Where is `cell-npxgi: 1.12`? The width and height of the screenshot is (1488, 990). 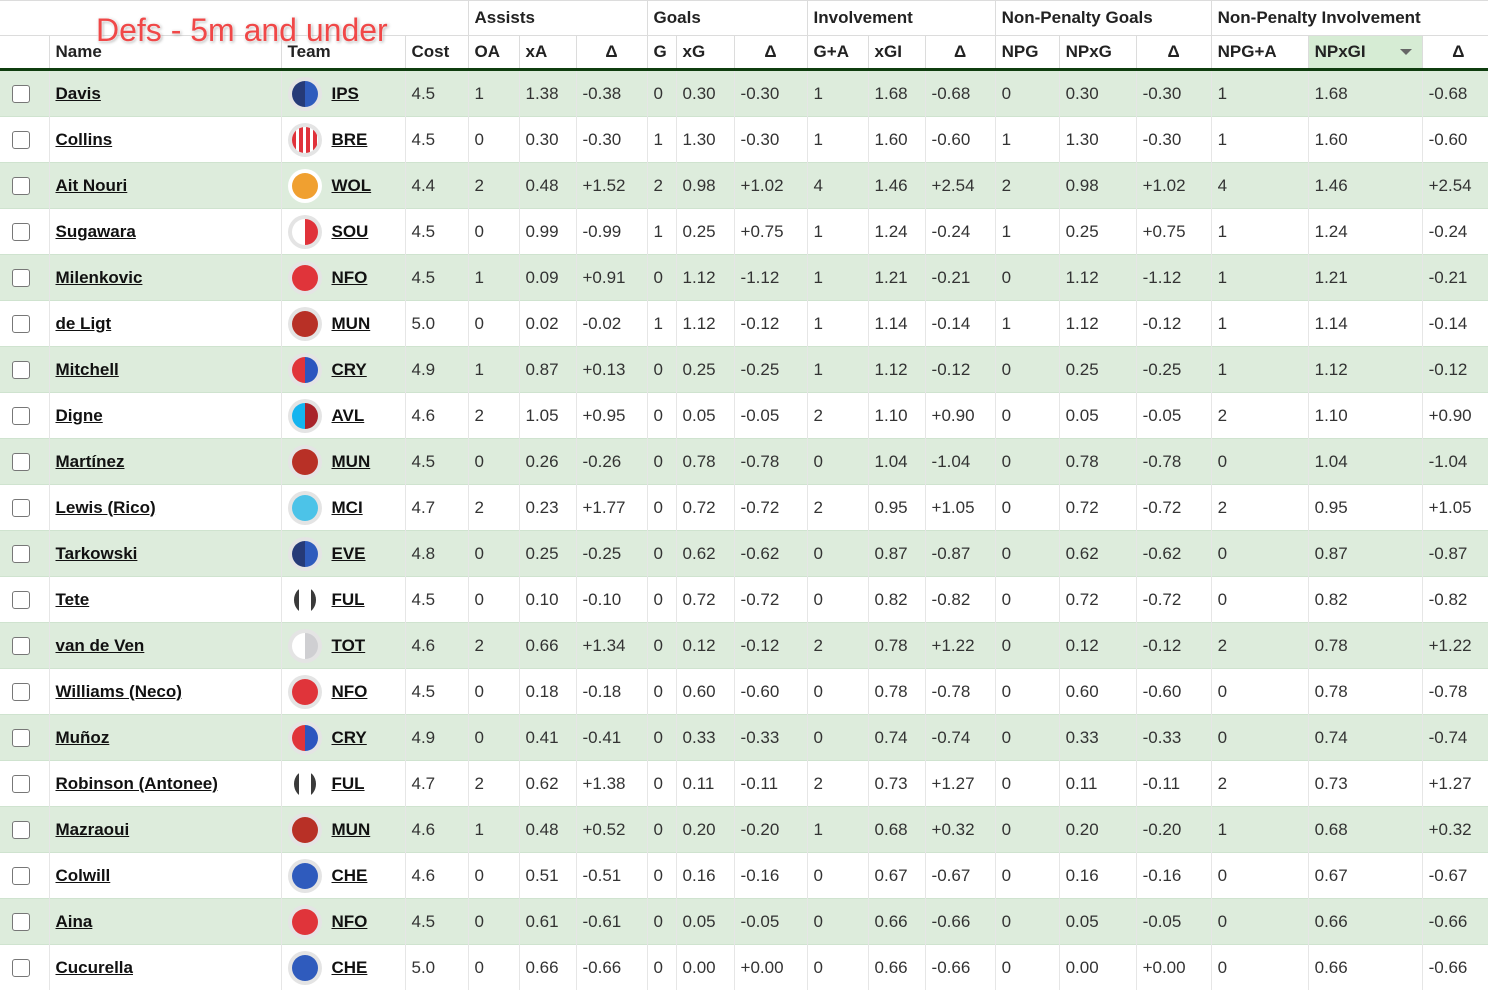
cell-npxgi: 1.12 is located at coordinates (1365, 370).